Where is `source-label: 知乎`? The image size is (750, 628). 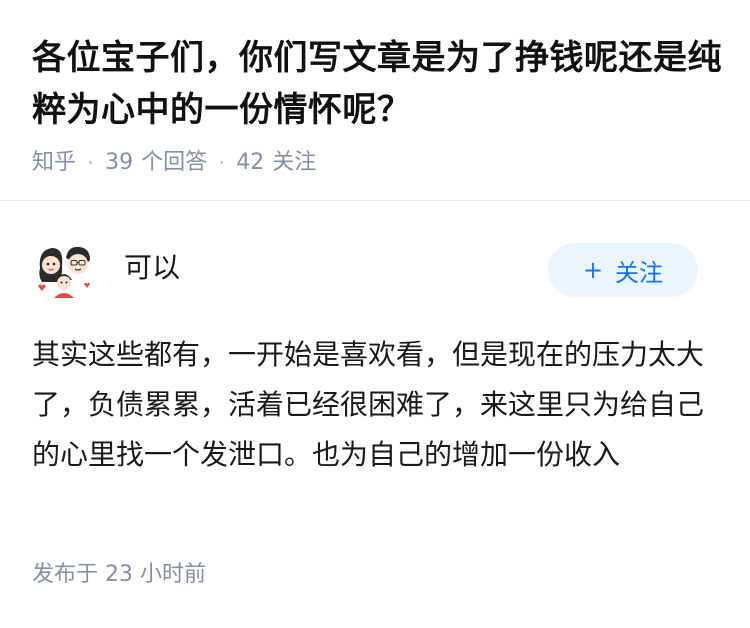 source-label: 知乎 is located at coordinates (54, 163).